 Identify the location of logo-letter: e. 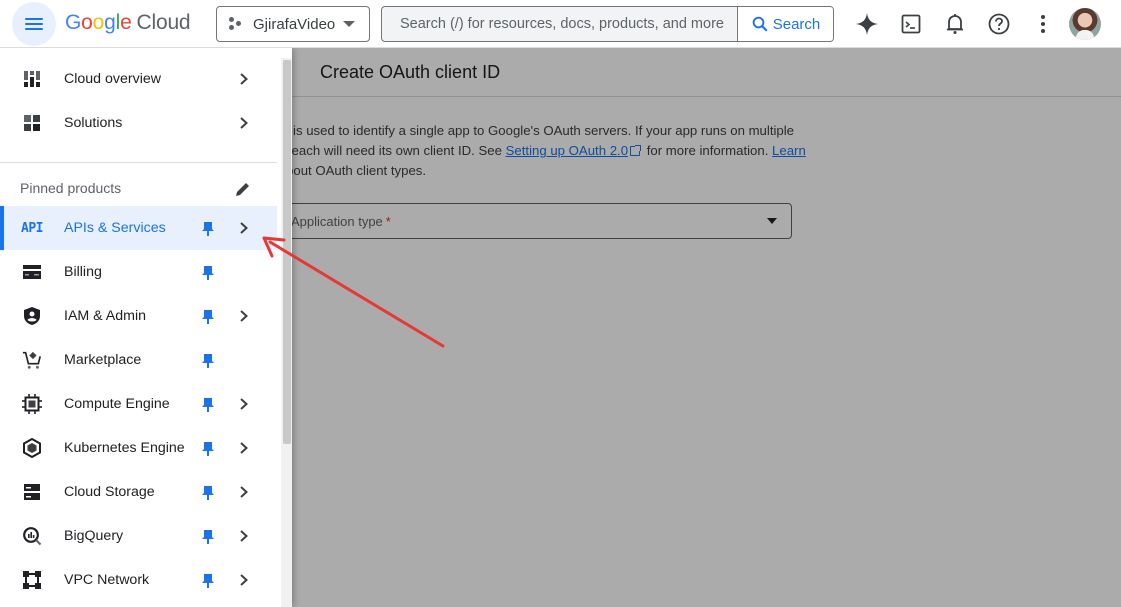
(126, 22).